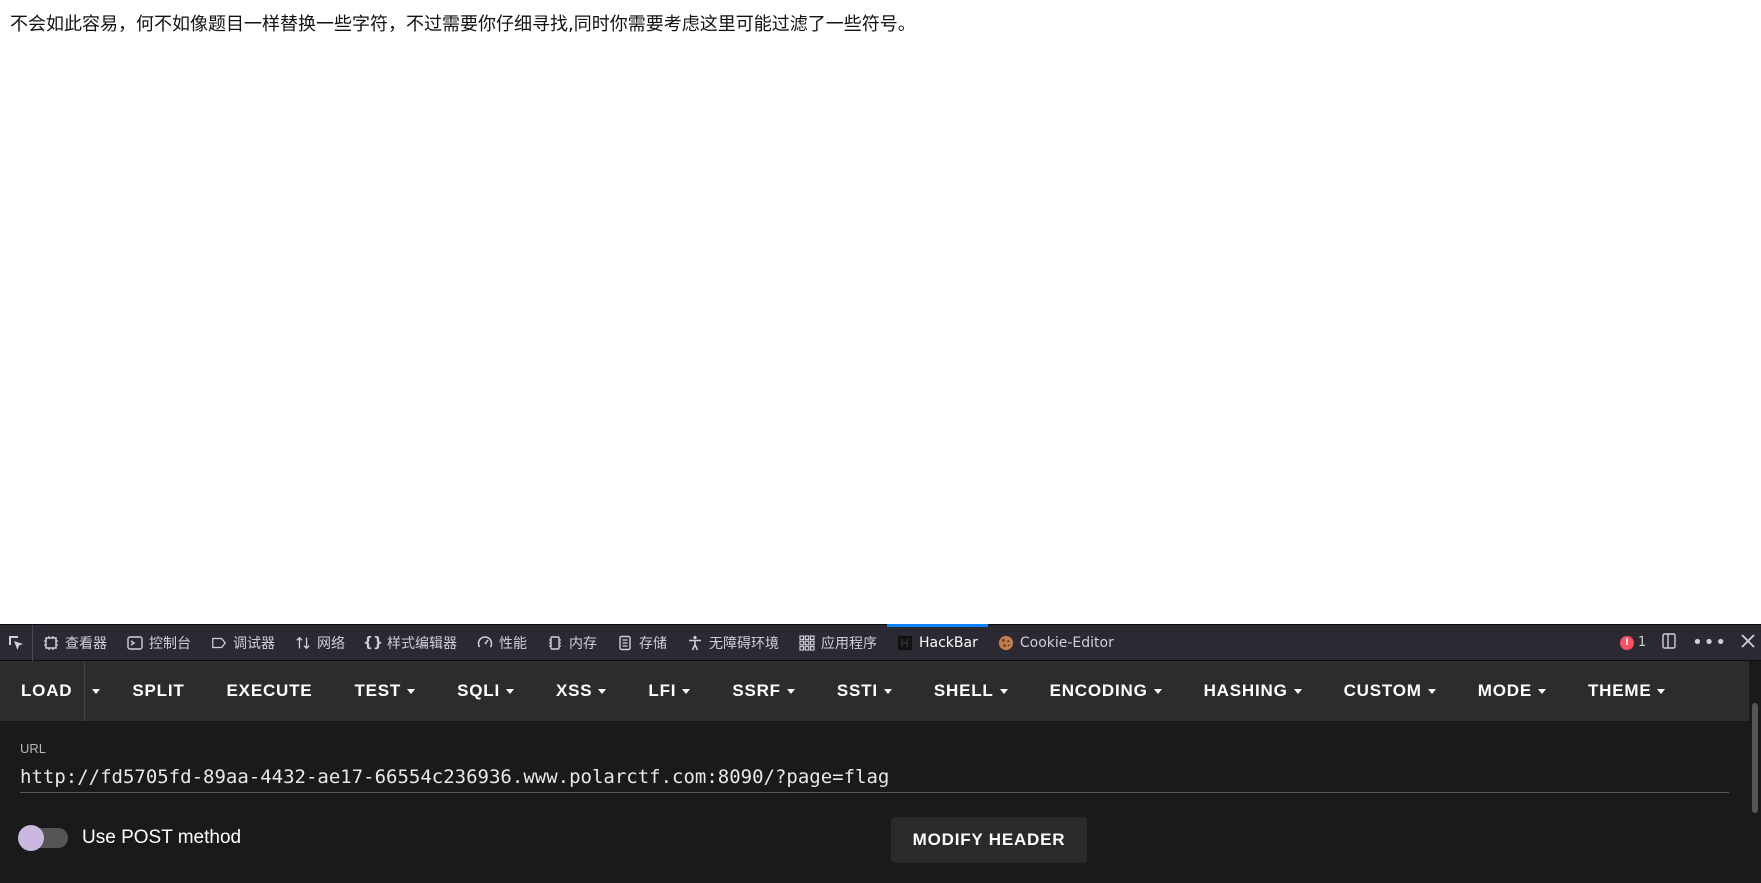 The width and height of the screenshot is (1761, 883). Describe the element at coordinates (1690, 643) in the screenshot. I see `devtools-toolbar-right: ! 1 •••` at that location.